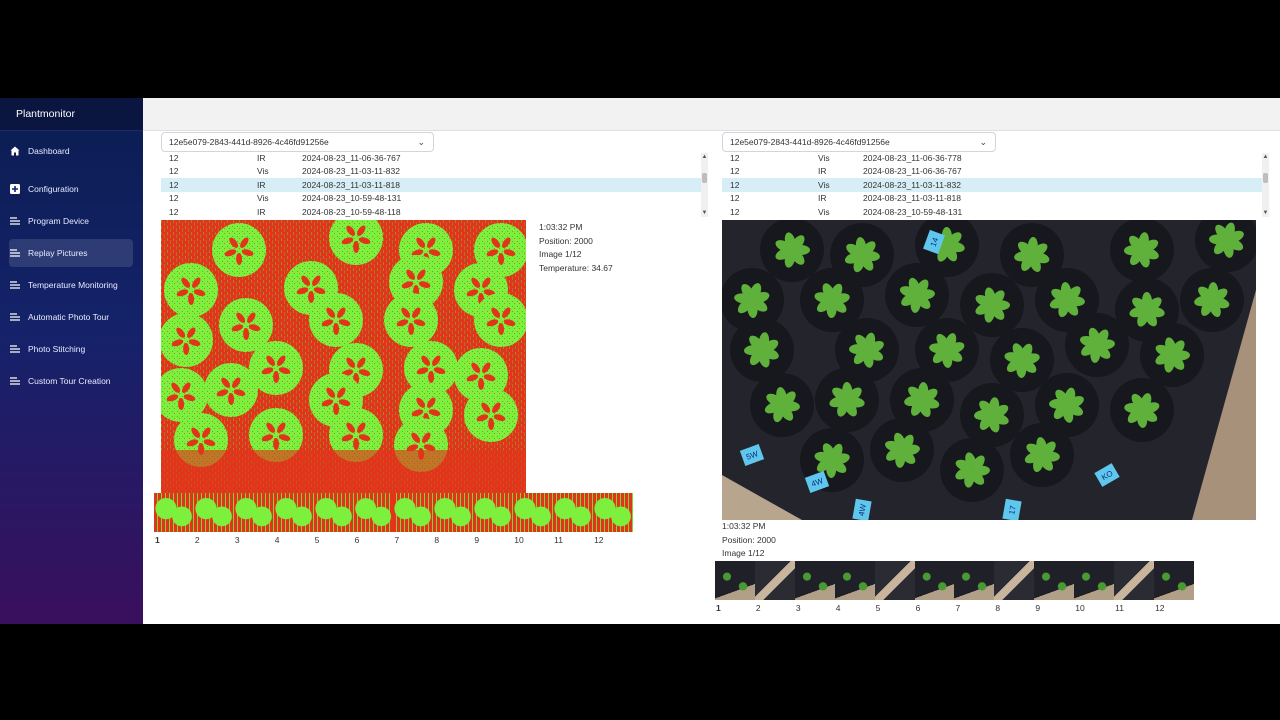 The width and height of the screenshot is (1280, 720). I want to click on sidebar-item-label: Automatic Photo Tour, so click(69, 317).